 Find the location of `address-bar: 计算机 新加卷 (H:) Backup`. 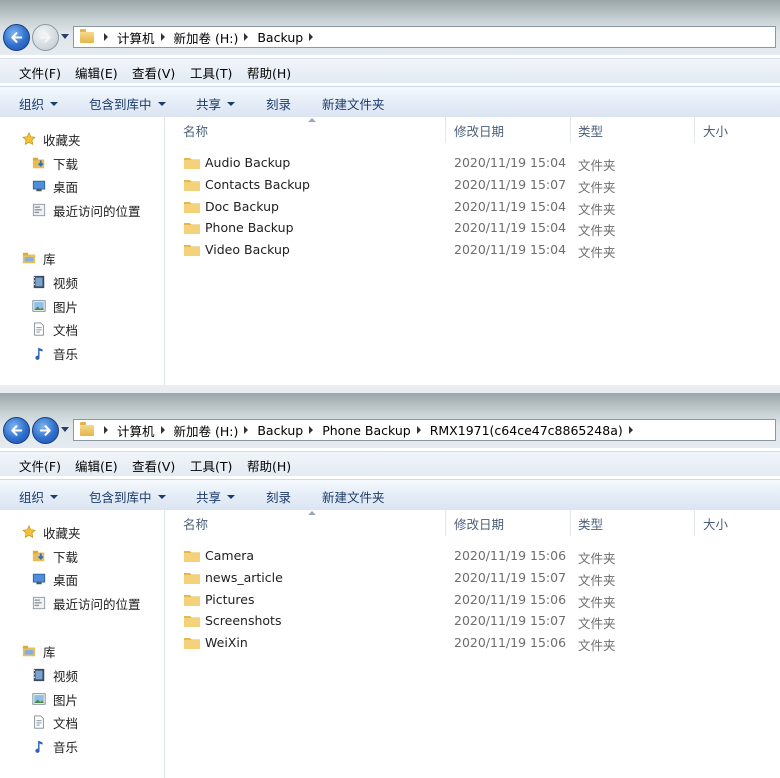

address-bar: 计算机 新加卷 (H:) Backup is located at coordinates (424, 37).